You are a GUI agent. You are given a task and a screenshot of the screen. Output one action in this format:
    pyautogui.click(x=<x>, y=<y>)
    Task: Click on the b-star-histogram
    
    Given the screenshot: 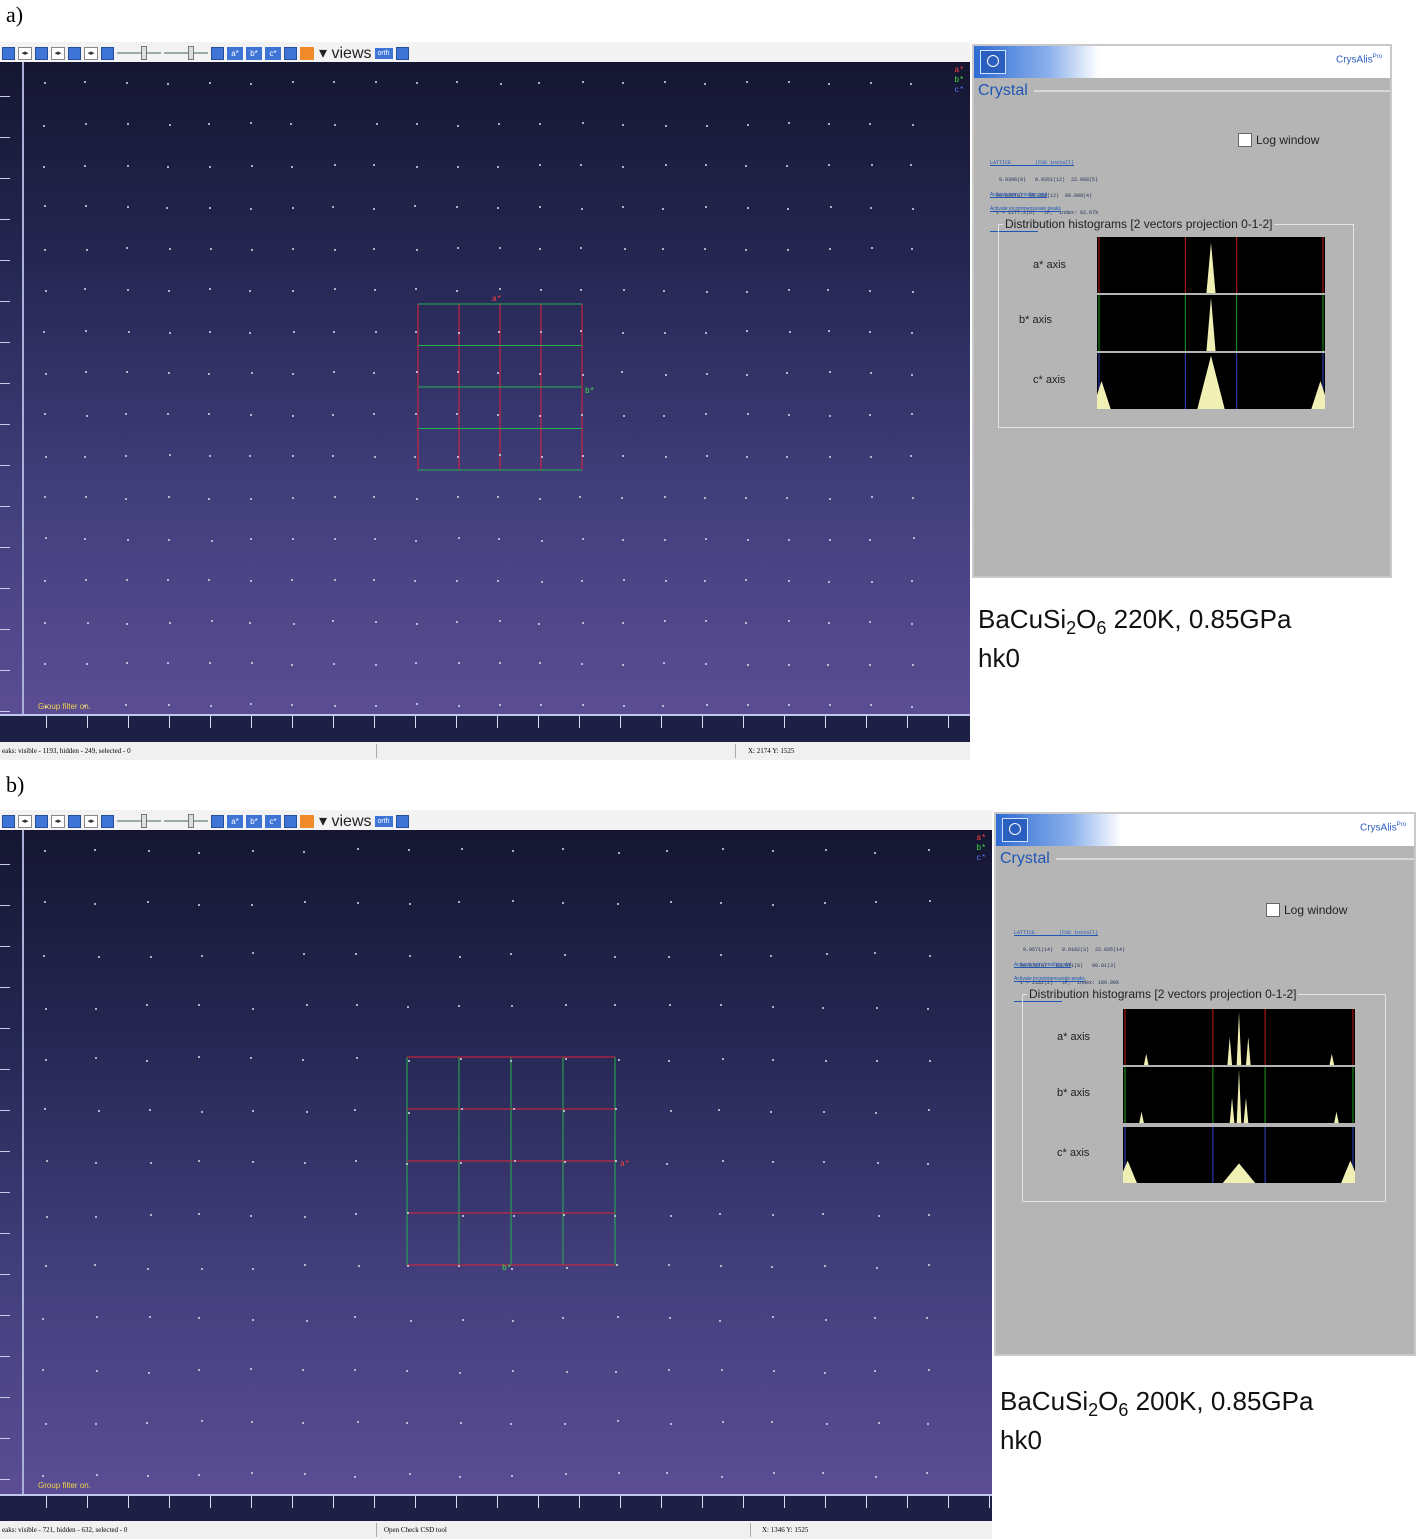 What is the action you would take?
    pyautogui.click(x=1211, y=323)
    